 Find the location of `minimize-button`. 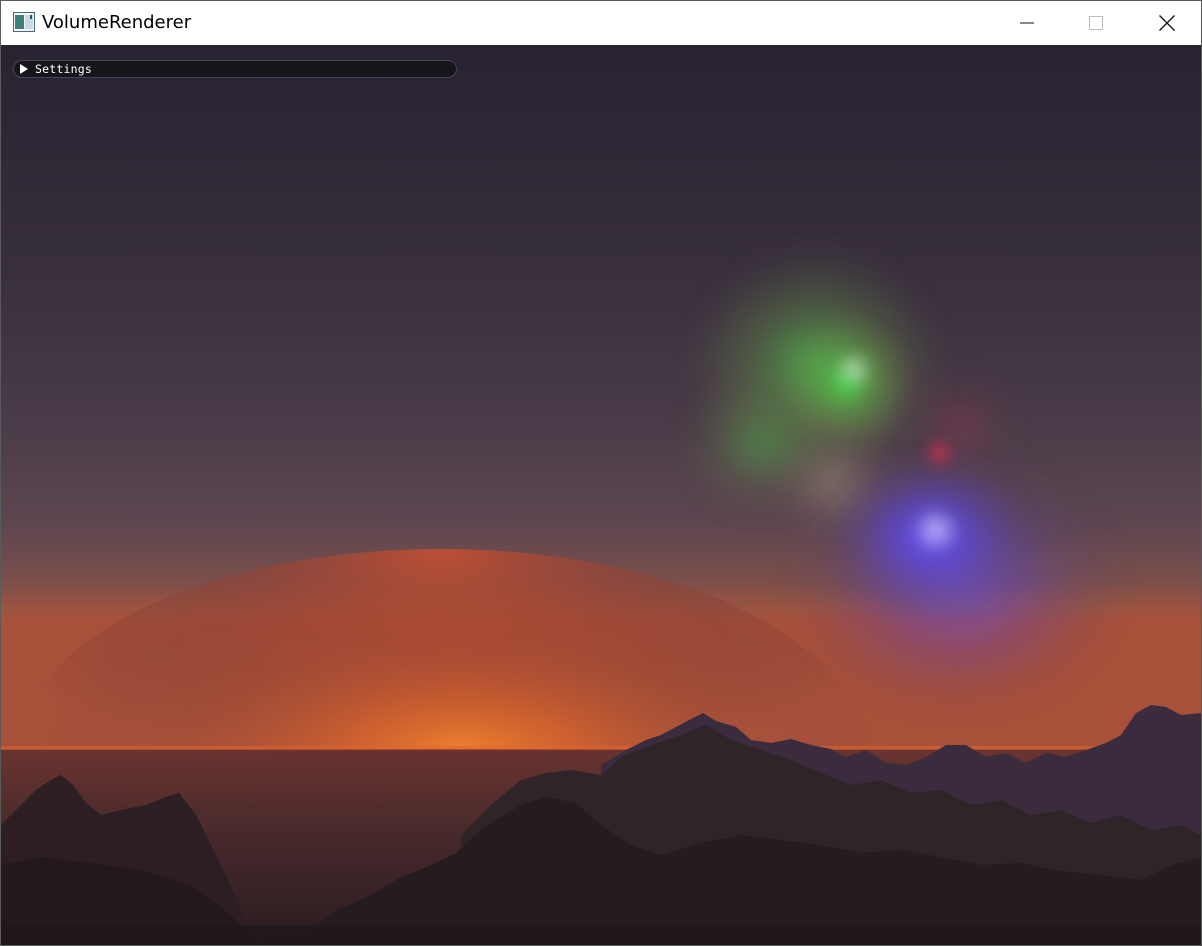

minimize-button is located at coordinates (1027, 23).